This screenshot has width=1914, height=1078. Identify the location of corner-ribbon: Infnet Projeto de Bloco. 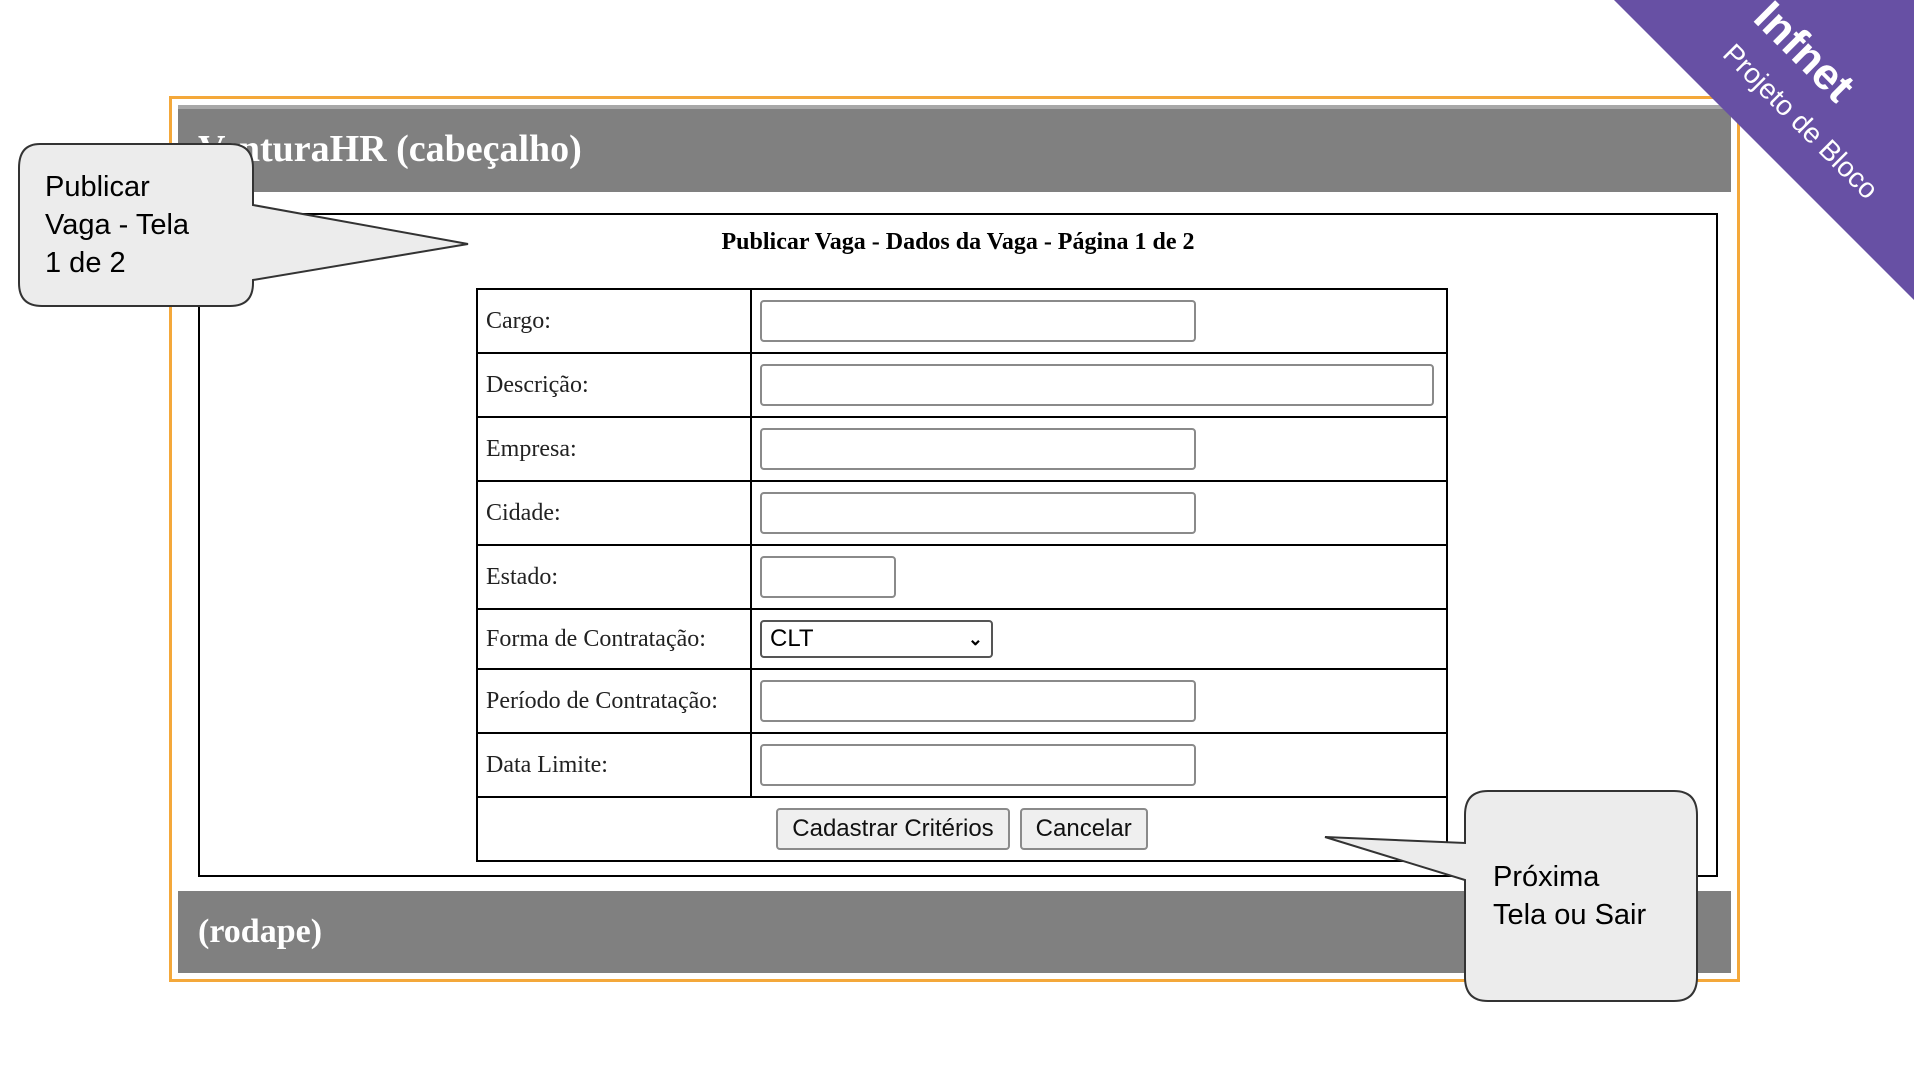
(1764, 150).